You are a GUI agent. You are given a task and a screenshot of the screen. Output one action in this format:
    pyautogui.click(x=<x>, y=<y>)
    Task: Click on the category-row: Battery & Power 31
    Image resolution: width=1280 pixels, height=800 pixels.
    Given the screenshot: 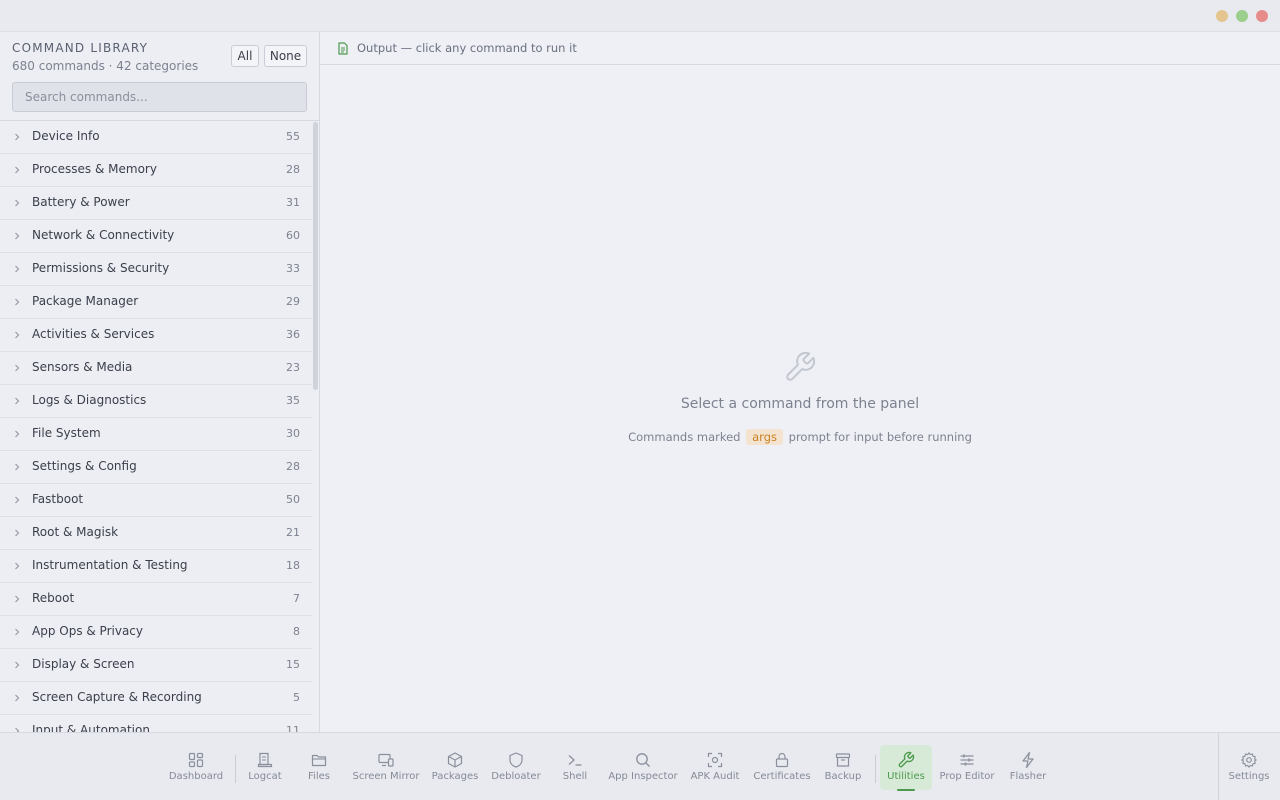 What is the action you would take?
    pyautogui.click(x=156, y=203)
    